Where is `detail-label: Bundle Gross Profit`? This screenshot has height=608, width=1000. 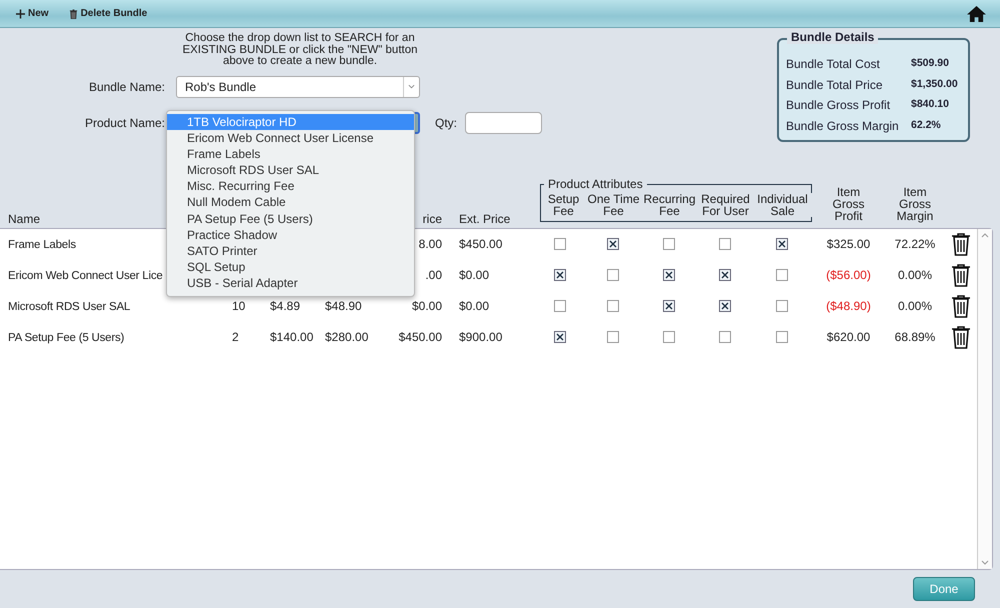 detail-label: Bundle Gross Profit is located at coordinates (839, 106).